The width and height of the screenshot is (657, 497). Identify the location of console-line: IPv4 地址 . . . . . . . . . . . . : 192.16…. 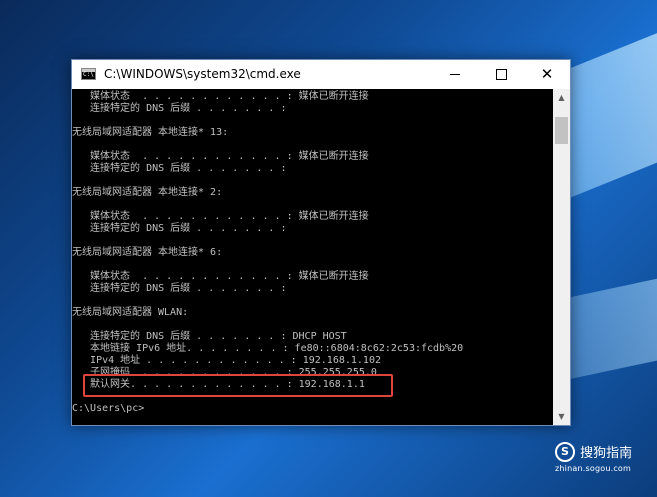
(226, 360).